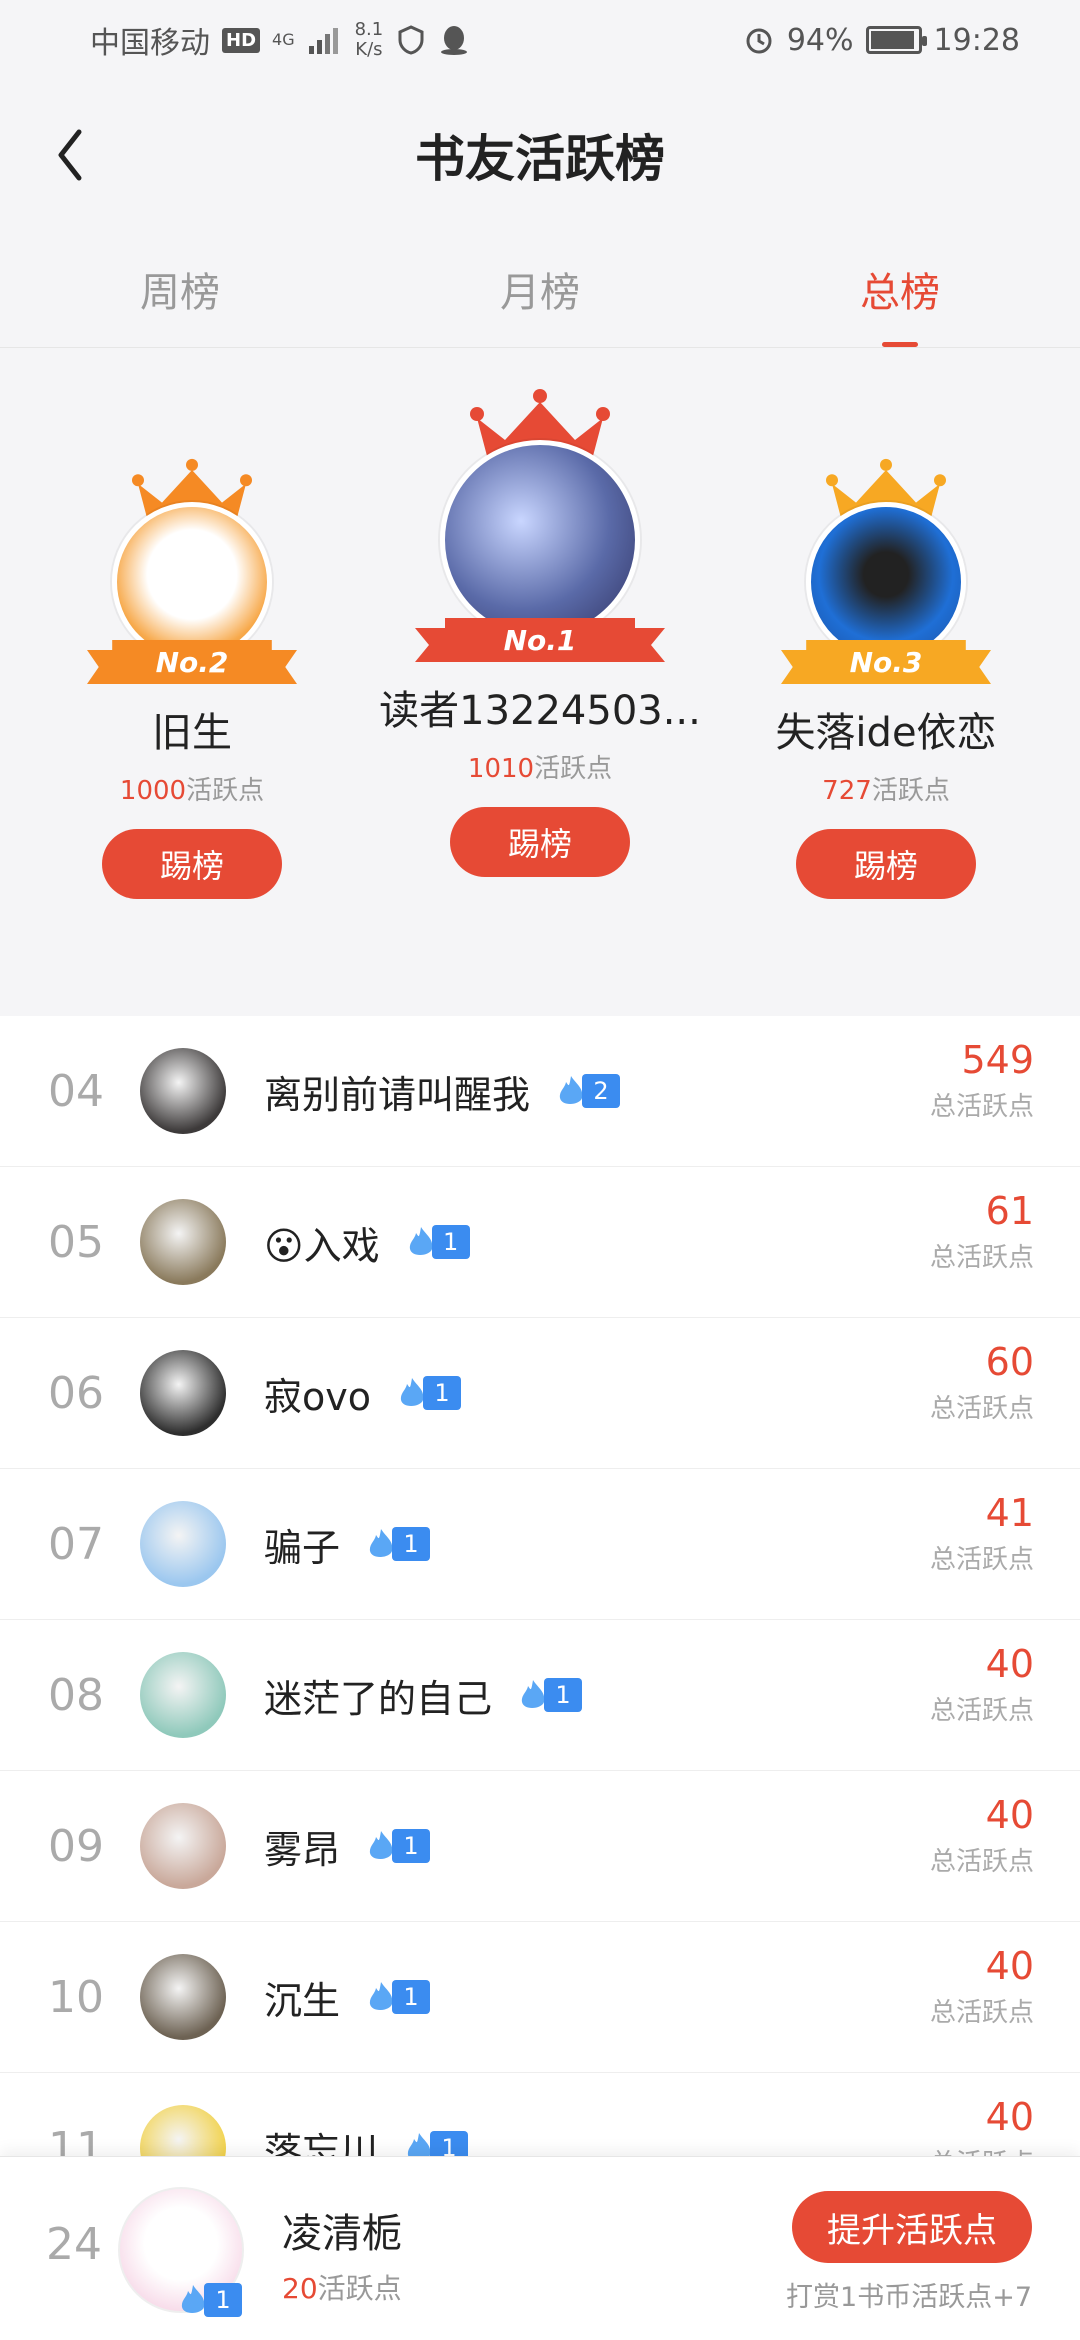  What do you see at coordinates (76, 1544) in the screenshot?
I see `rank-number: 07` at bounding box center [76, 1544].